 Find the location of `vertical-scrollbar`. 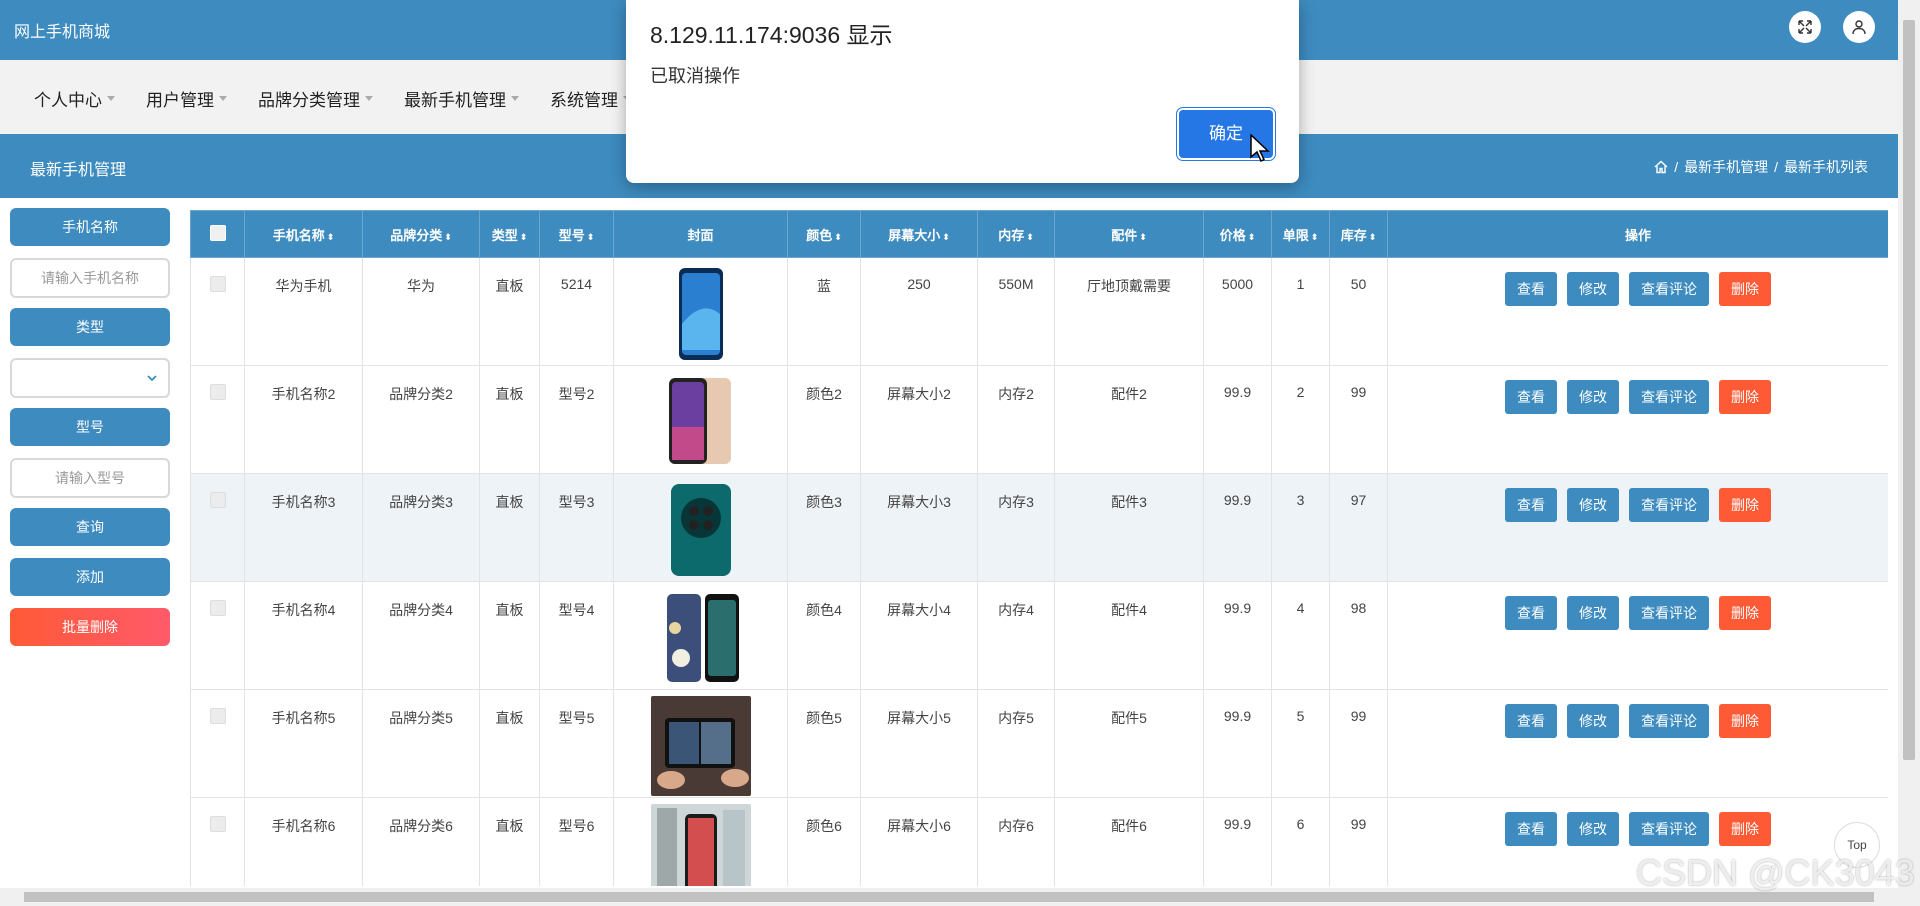

vertical-scrollbar is located at coordinates (1909, 453).